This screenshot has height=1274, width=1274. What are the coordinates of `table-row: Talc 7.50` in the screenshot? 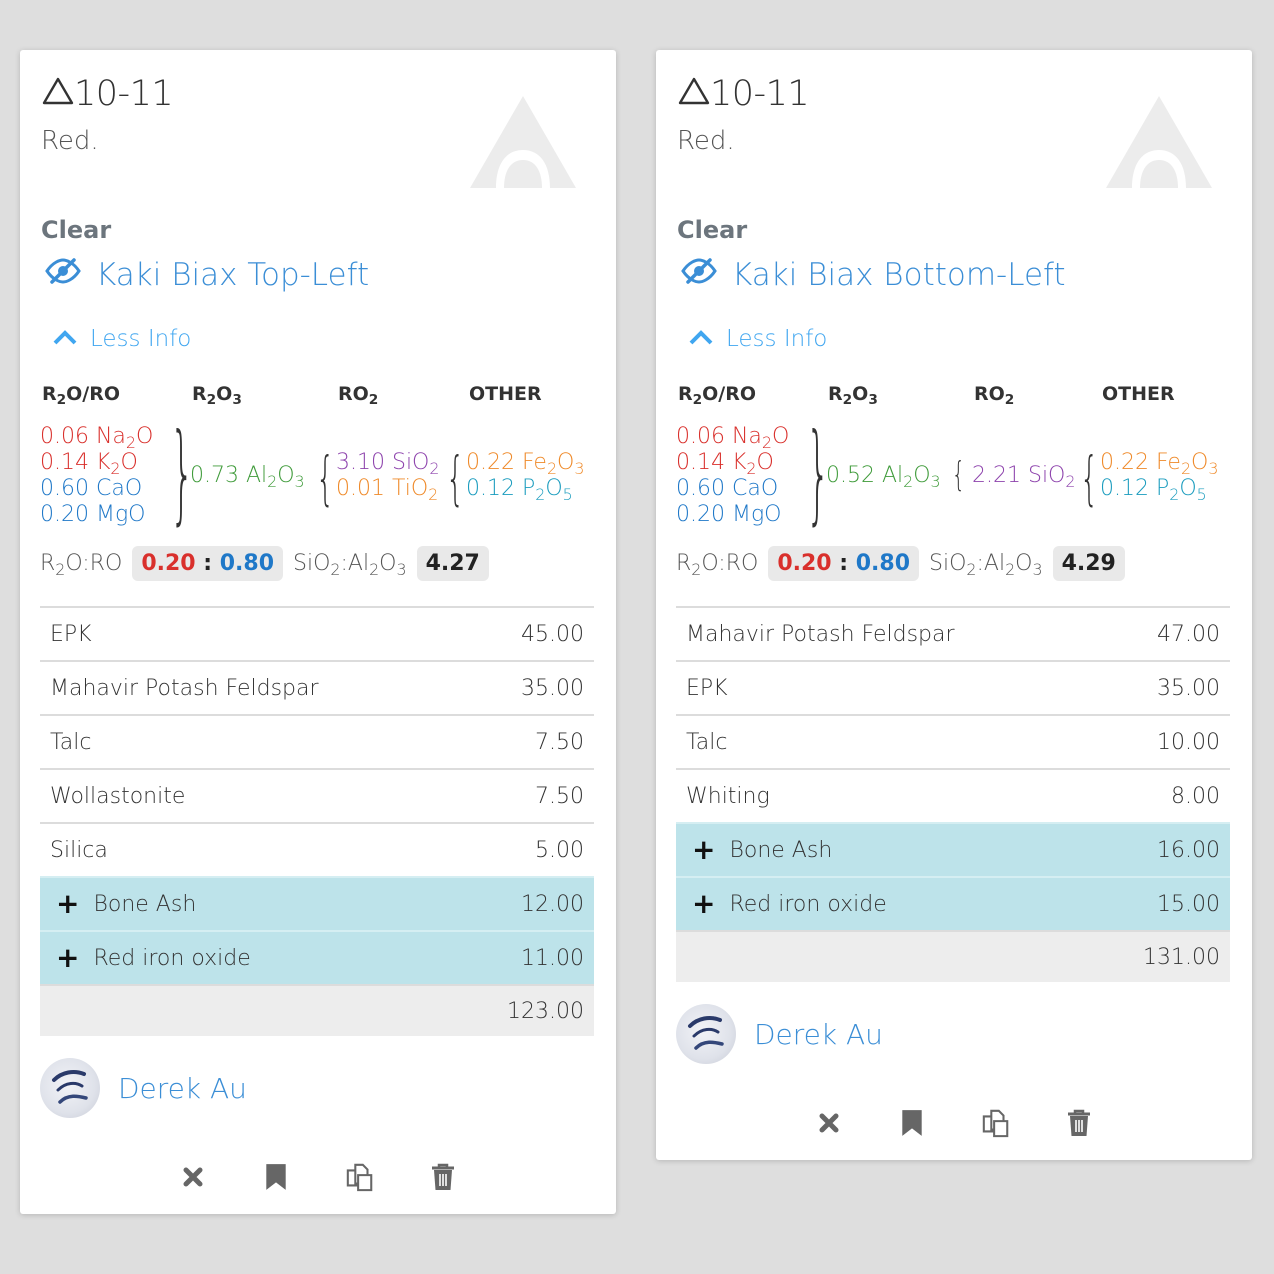 It's located at (317, 741).